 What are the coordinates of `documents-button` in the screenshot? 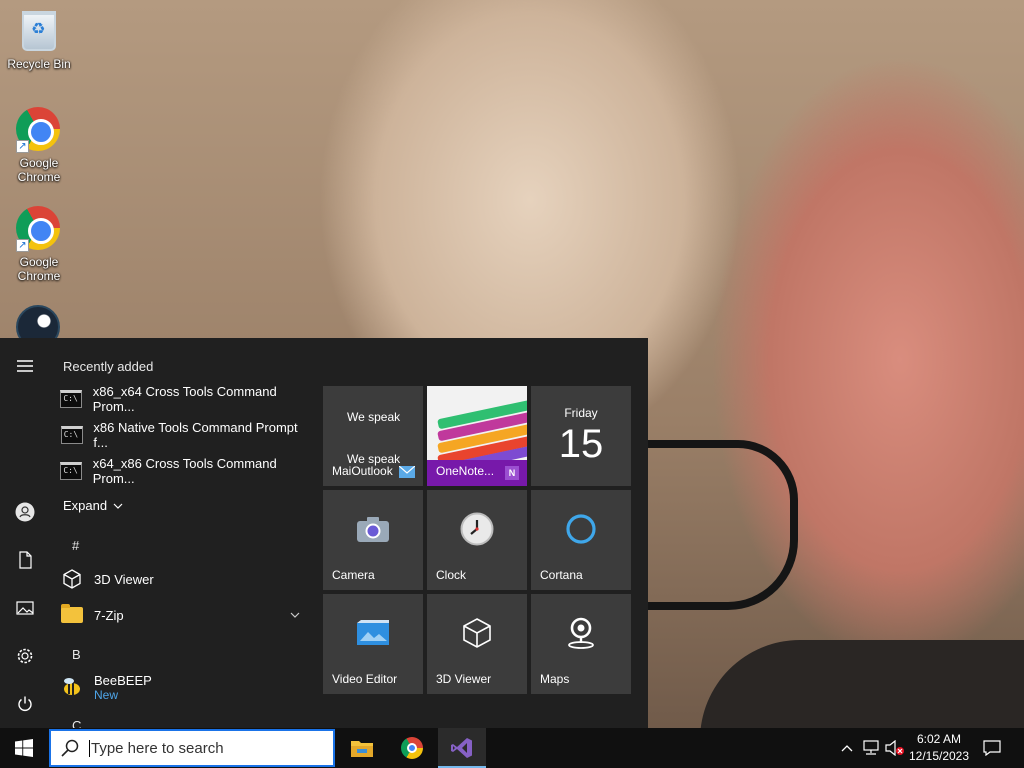 It's located at (25, 560).